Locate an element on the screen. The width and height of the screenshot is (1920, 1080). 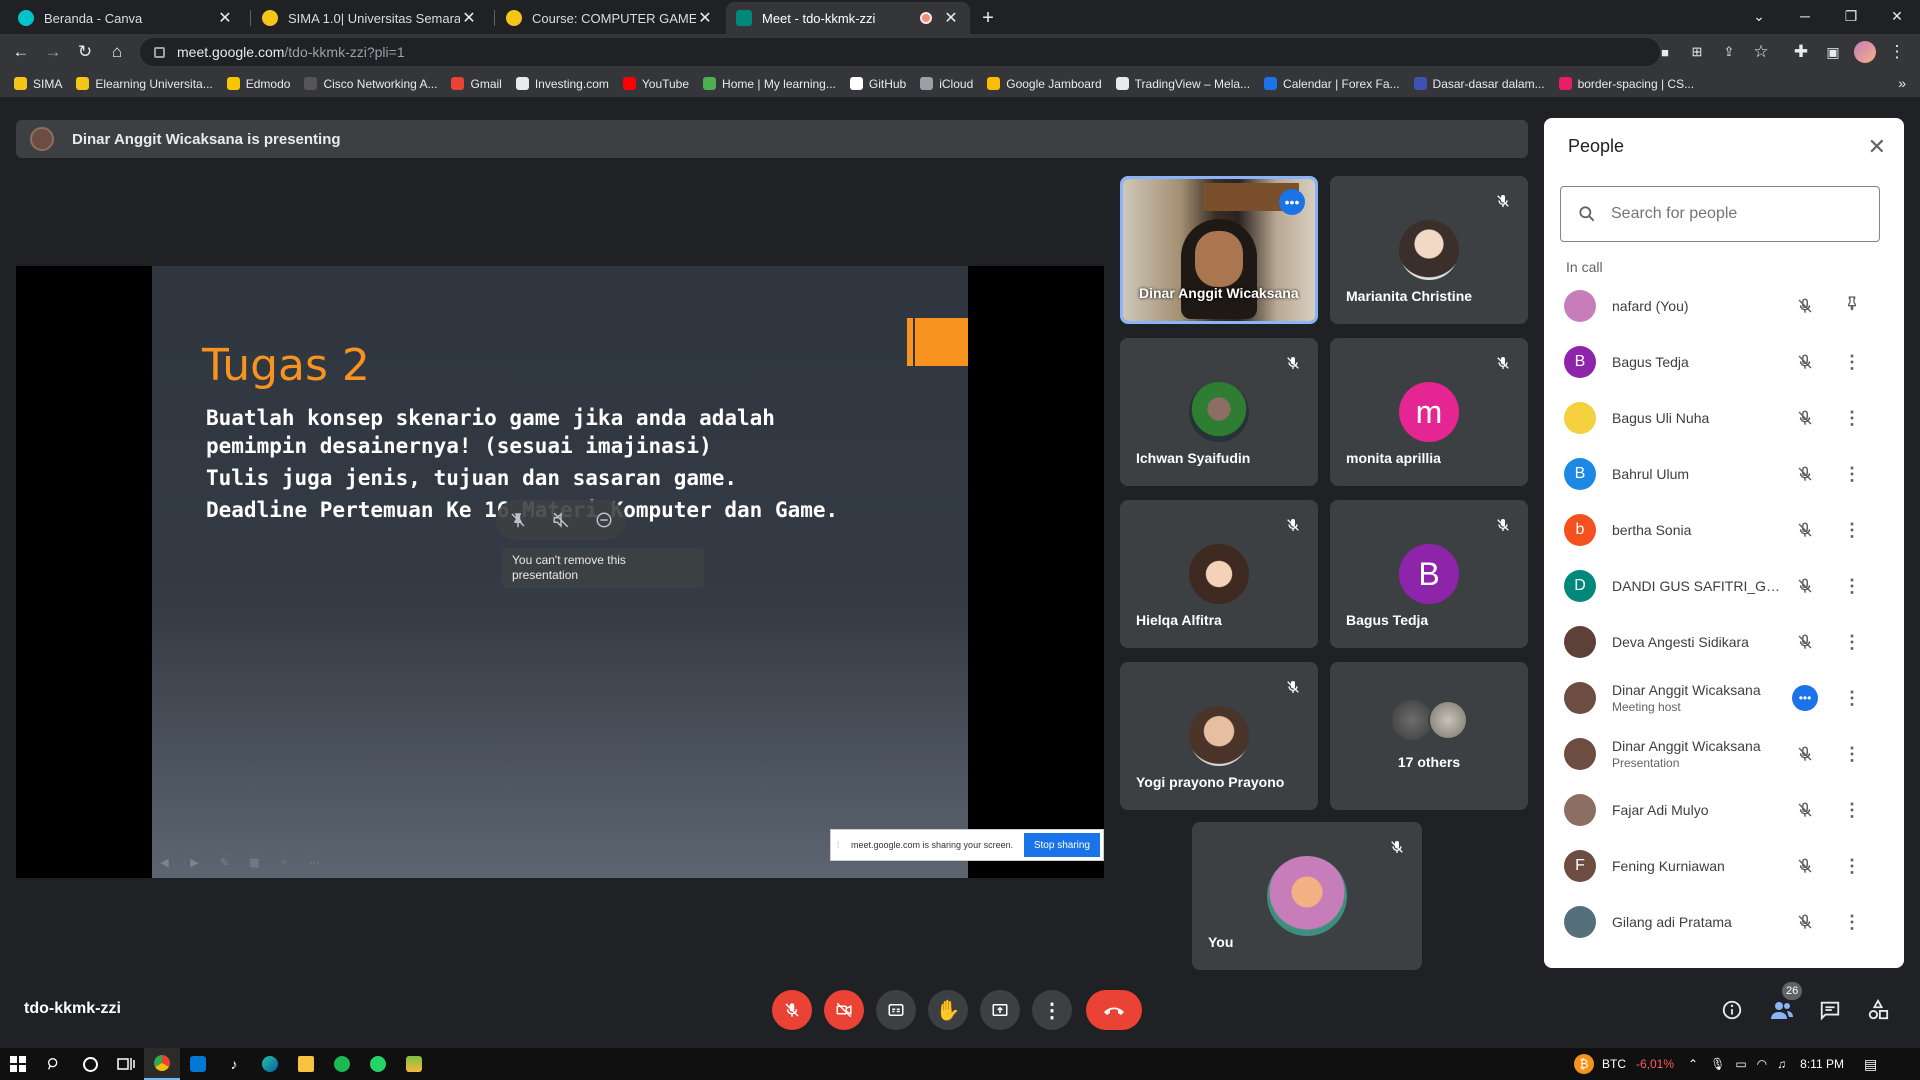
people-search-field is located at coordinates (1720, 214).